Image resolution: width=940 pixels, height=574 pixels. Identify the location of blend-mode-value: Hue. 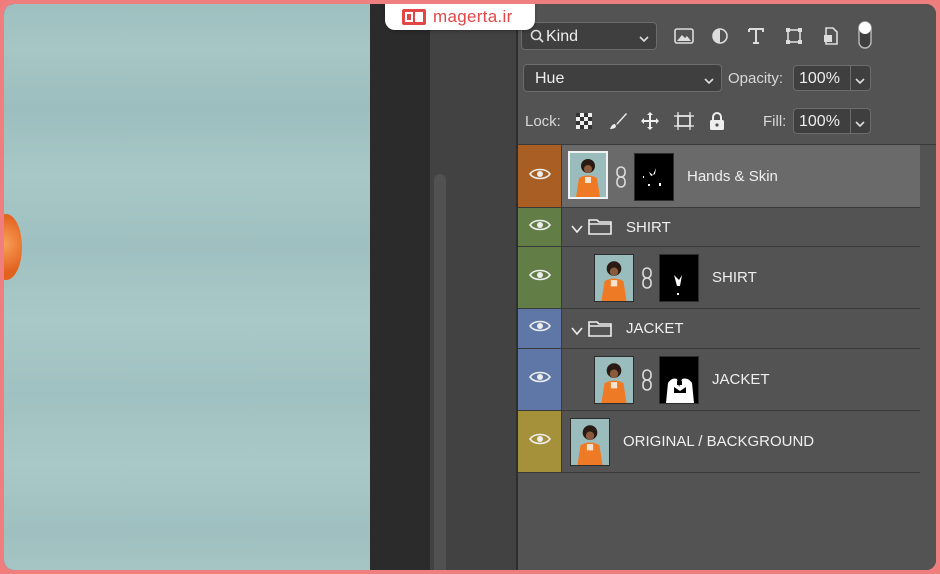
(550, 78).